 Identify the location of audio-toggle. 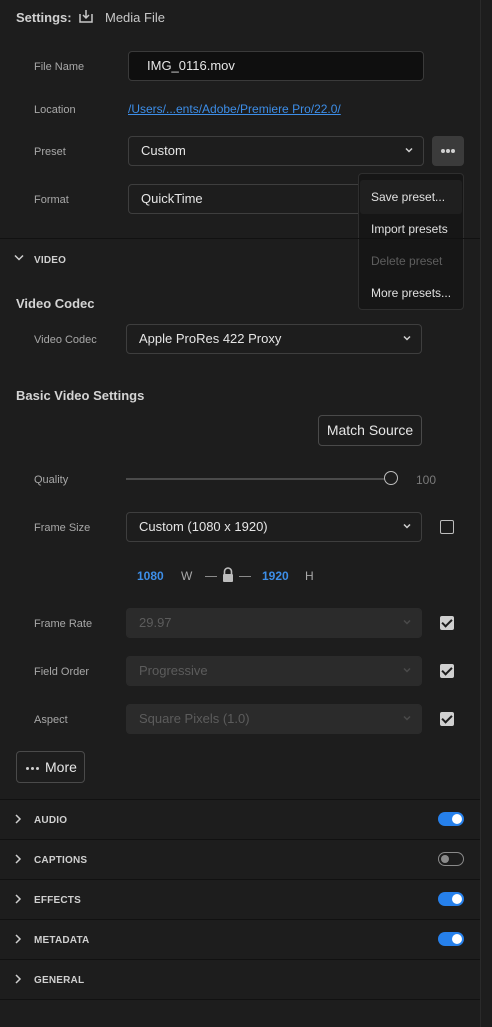
(451, 819).